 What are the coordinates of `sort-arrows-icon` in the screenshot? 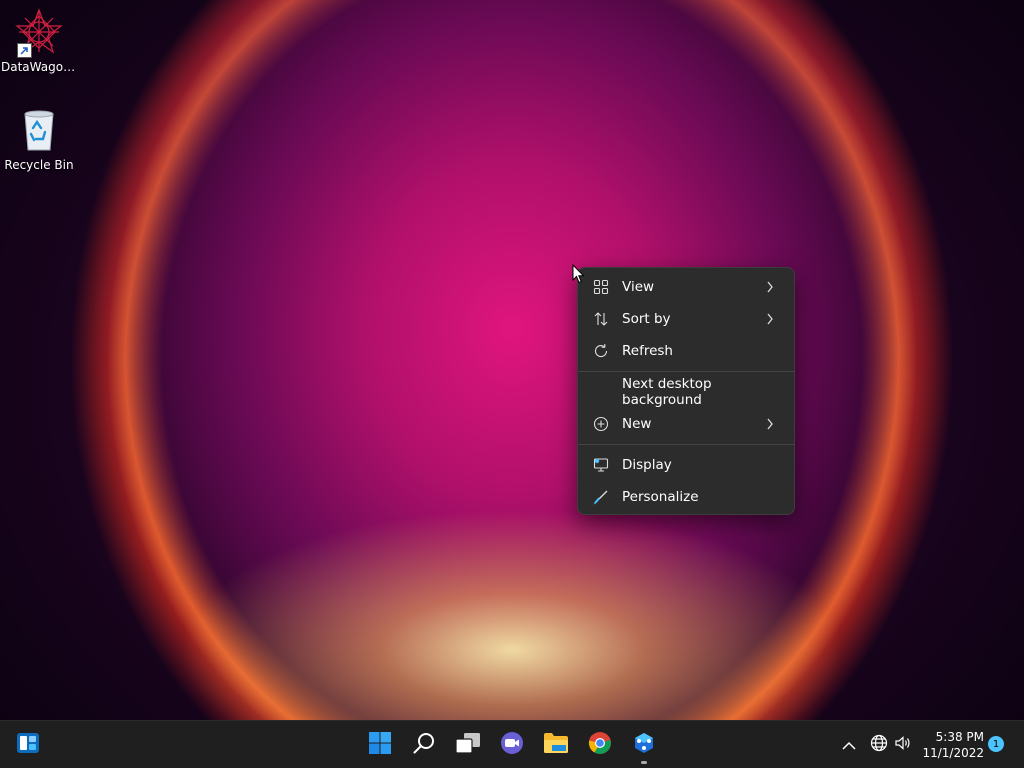 It's located at (601, 319).